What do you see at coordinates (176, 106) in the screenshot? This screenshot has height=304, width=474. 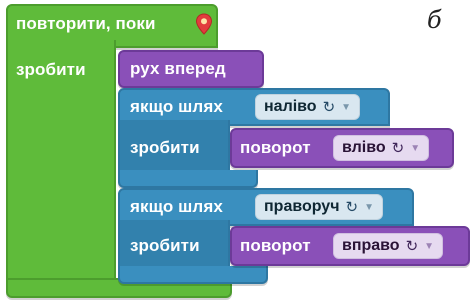 I see `if-path-left-label: якщо шлях` at bounding box center [176, 106].